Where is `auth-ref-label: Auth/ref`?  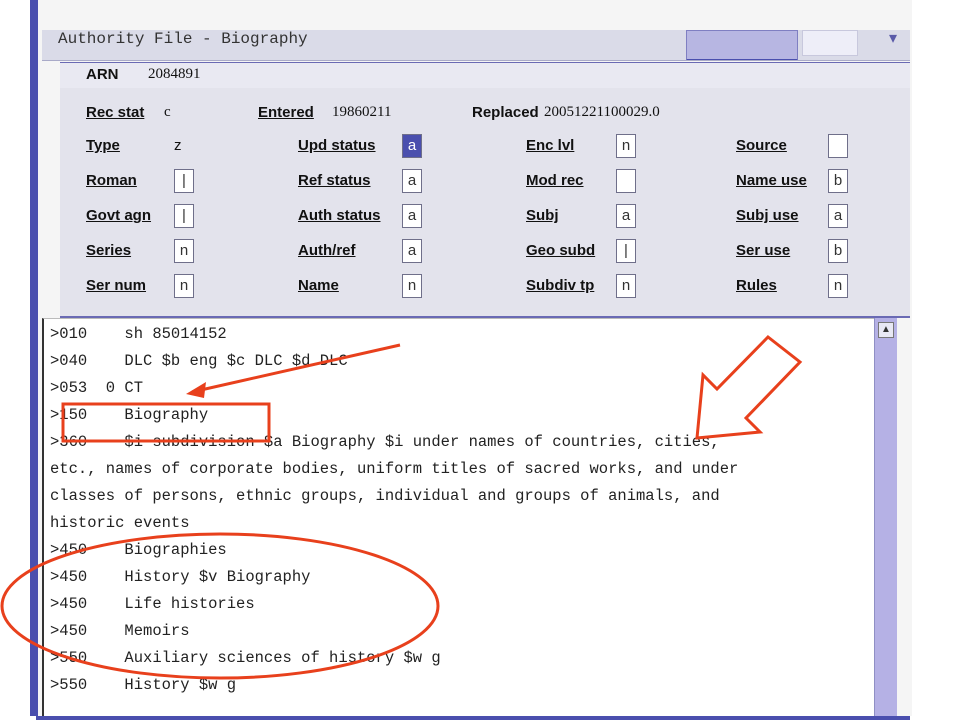 auth-ref-label: Auth/ref is located at coordinates (327, 250).